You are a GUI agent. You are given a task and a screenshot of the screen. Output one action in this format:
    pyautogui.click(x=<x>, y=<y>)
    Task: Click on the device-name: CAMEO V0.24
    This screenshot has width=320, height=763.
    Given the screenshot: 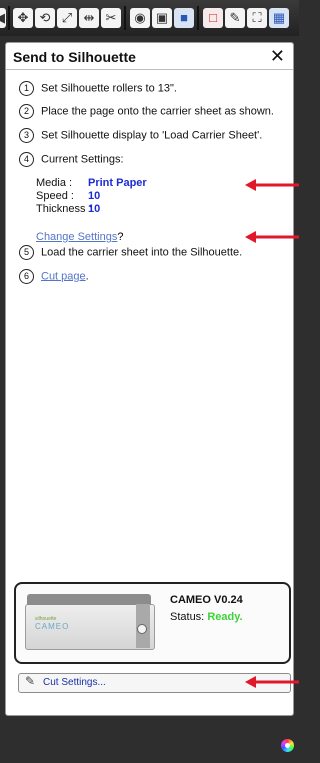 What is the action you would take?
    pyautogui.click(x=206, y=600)
    